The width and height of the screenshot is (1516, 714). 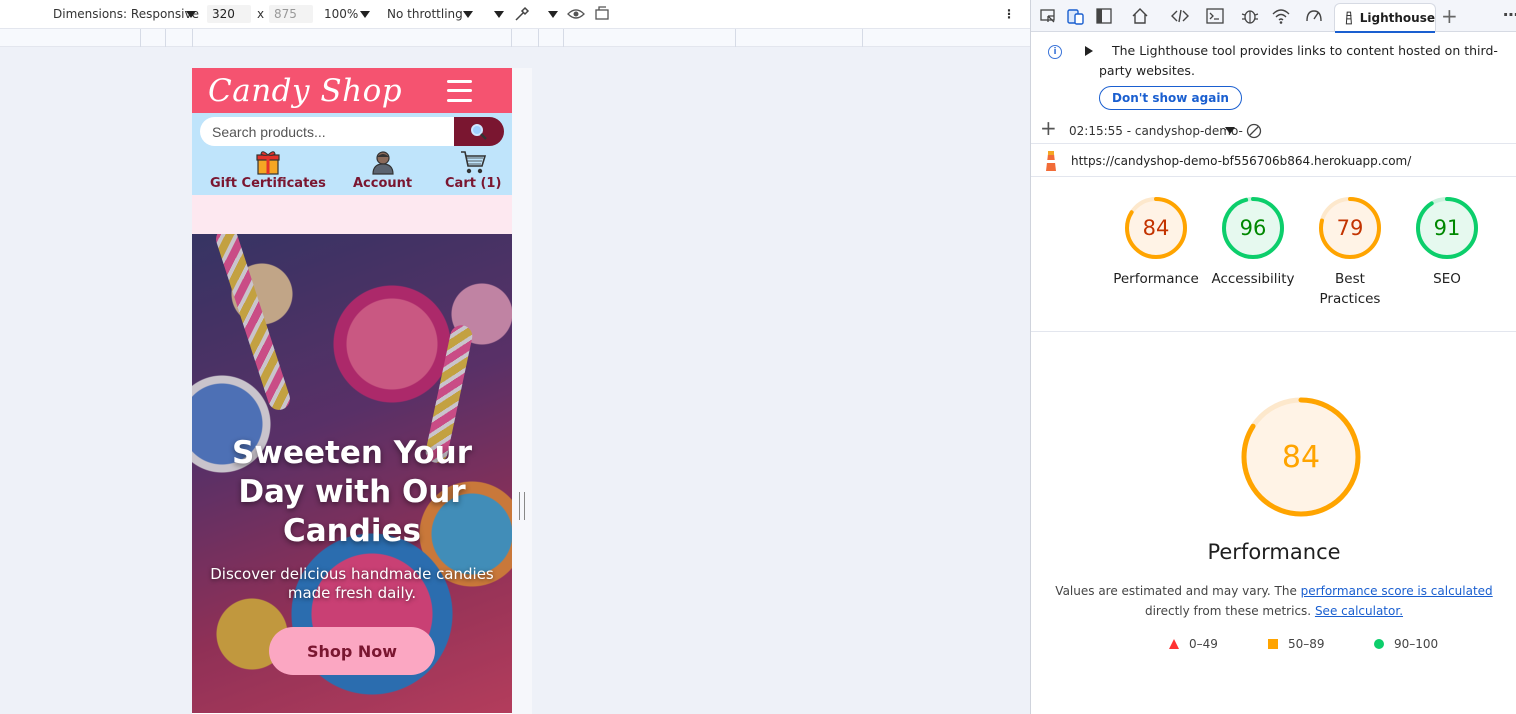 I want to click on big-performance-gauge: 84, so click(x=1301, y=457).